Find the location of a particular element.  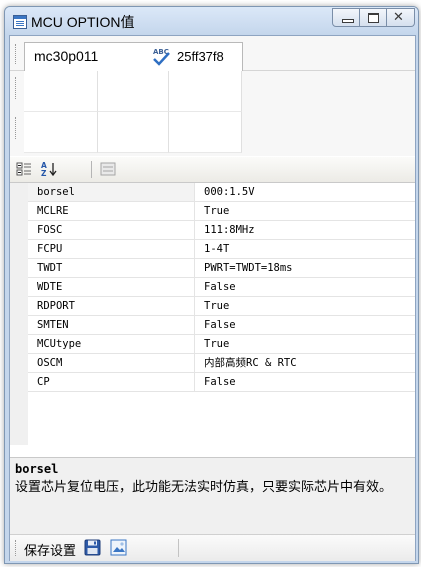

property-grid-toolbar: A Z is located at coordinates (212, 170).